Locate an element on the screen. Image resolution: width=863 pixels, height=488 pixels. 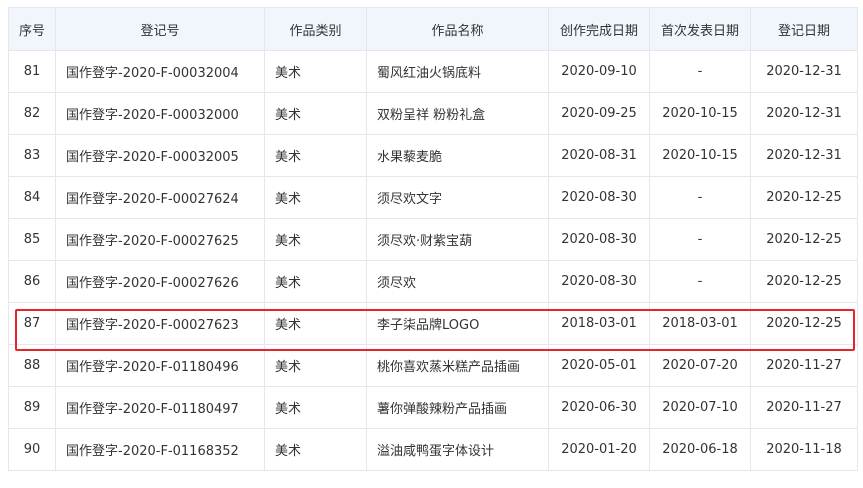
cell-registration-number: 国作登字-2020-F-00027626 is located at coordinates (160, 282).